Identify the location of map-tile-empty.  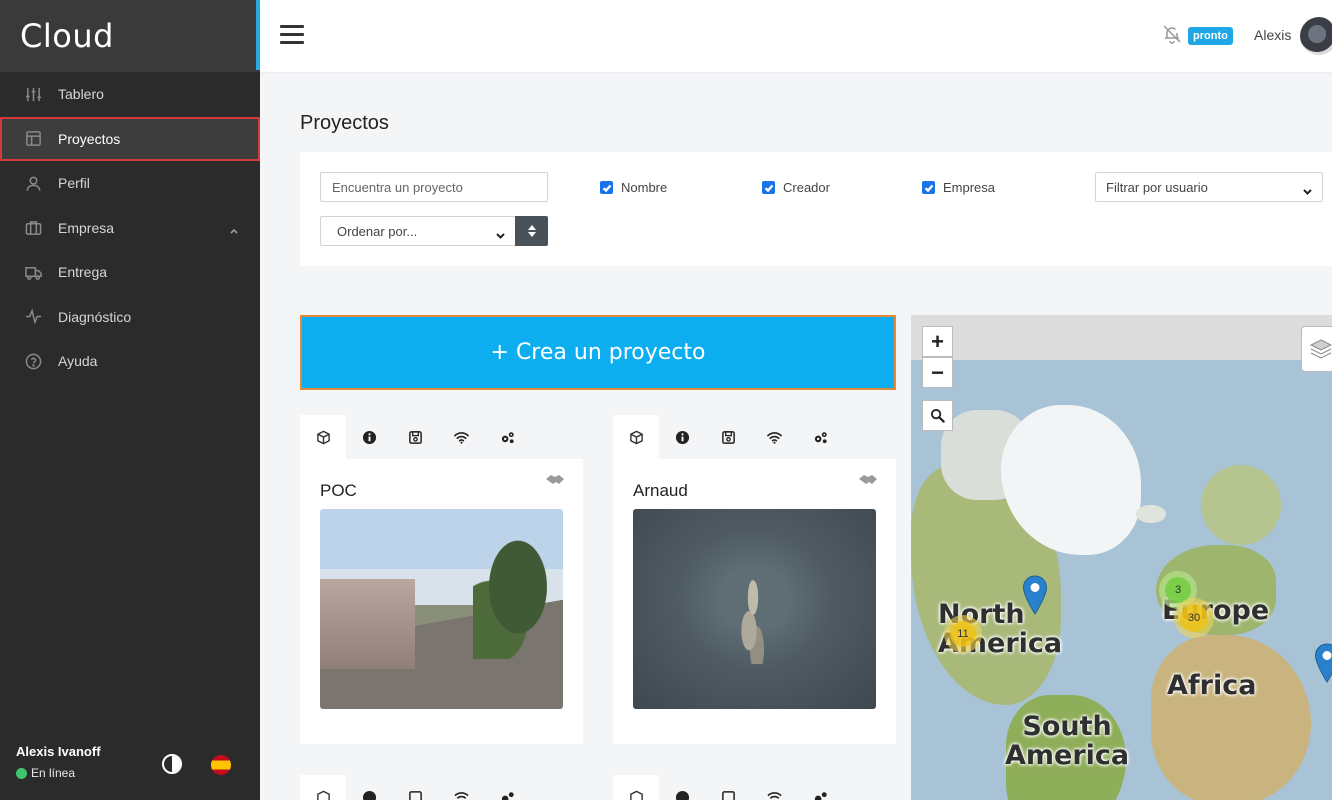
(1121, 337).